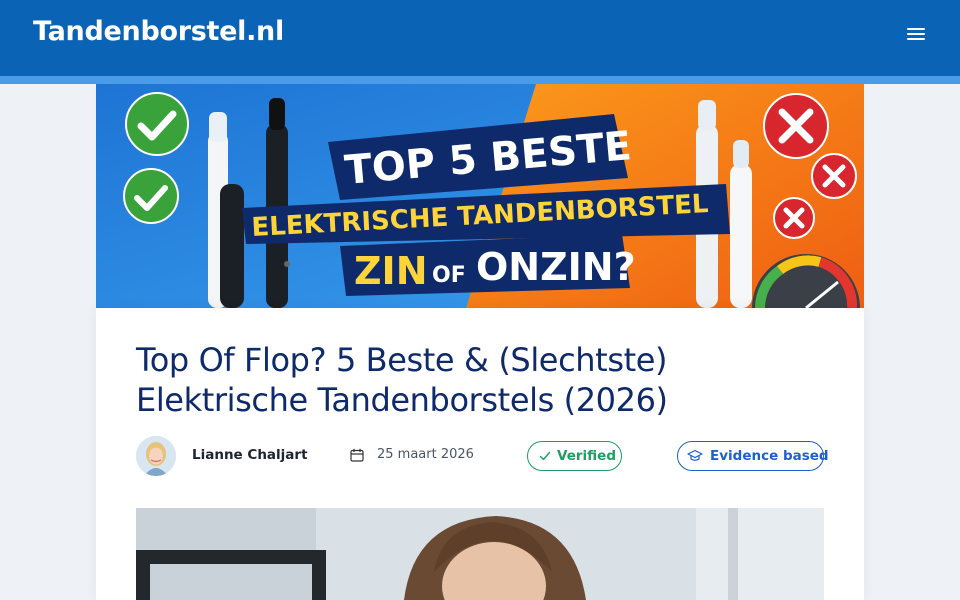 Image resolution: width=960 pixels, height=600 pixels. What do you see at coordinates (769, 456) in the screenshot?
I see `evidence-based-label: Evidence based` at bounding box center [769, 456].